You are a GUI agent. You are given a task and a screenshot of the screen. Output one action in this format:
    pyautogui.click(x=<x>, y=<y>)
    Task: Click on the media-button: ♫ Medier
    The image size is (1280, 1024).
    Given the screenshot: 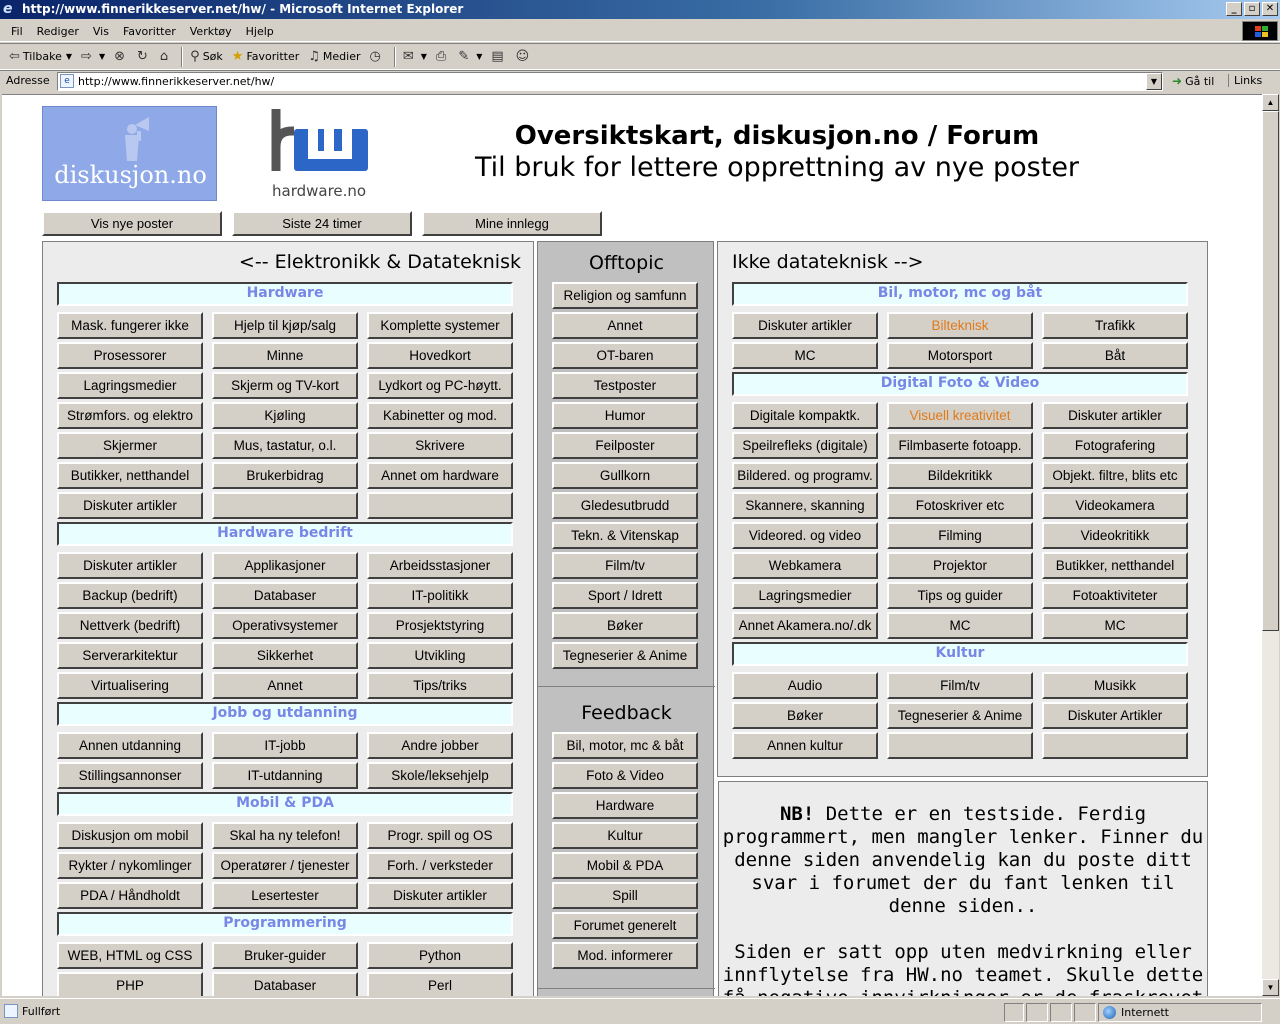 What is the action you would take?
    pyautogui.click(x=334, y=57)
    